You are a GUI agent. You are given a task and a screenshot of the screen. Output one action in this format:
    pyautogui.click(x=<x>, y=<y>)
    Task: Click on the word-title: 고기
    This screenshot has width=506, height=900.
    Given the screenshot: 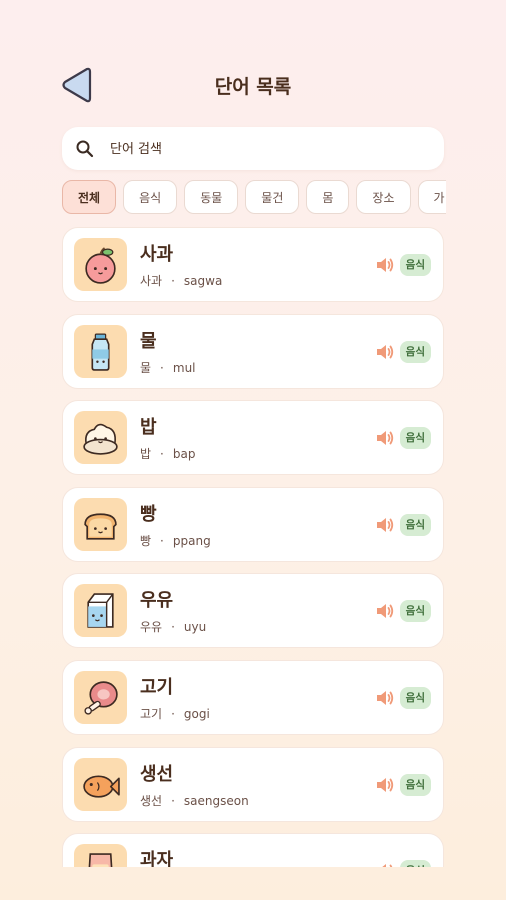 What is the action you would take?
    pyautogui.click(x=157, y=687)
    